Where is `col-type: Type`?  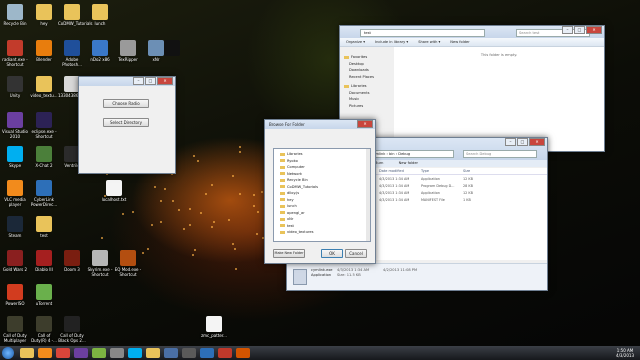
col-type: Type is located at coordinates (442, 171).